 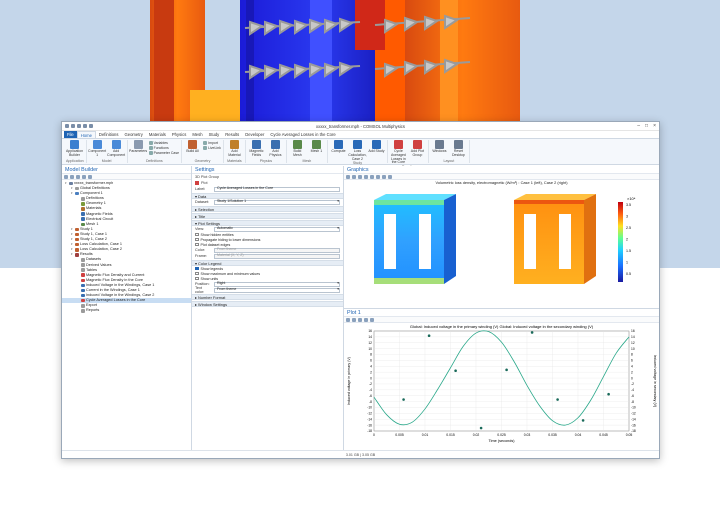 I want to click on parameter-case-button: Parameter Case, so click(x=163, y=153).